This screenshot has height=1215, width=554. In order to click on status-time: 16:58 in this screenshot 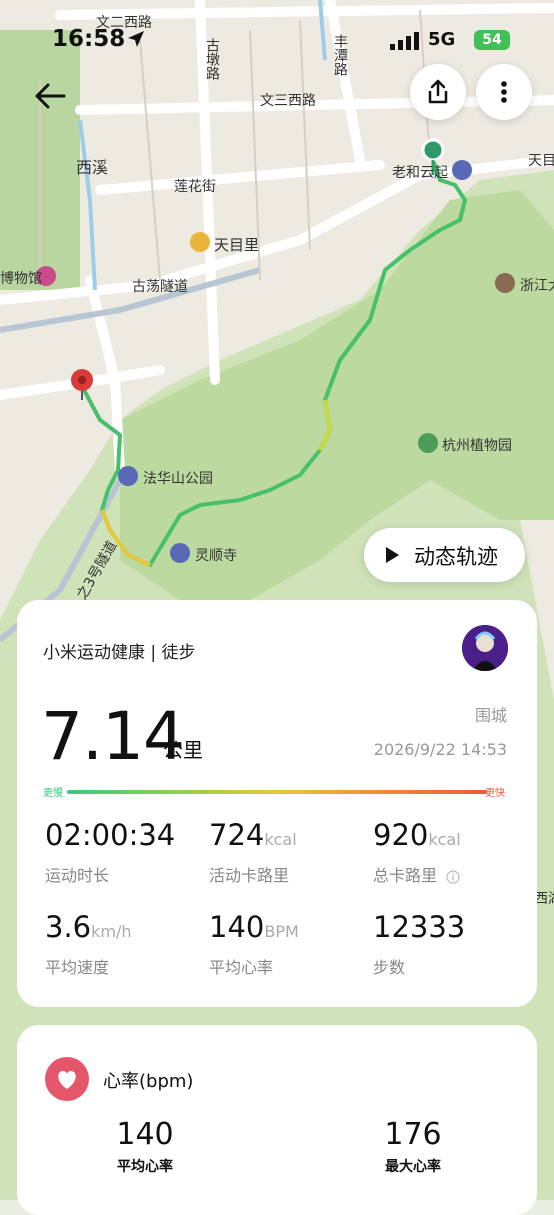, I will do `click(89, 39)`.